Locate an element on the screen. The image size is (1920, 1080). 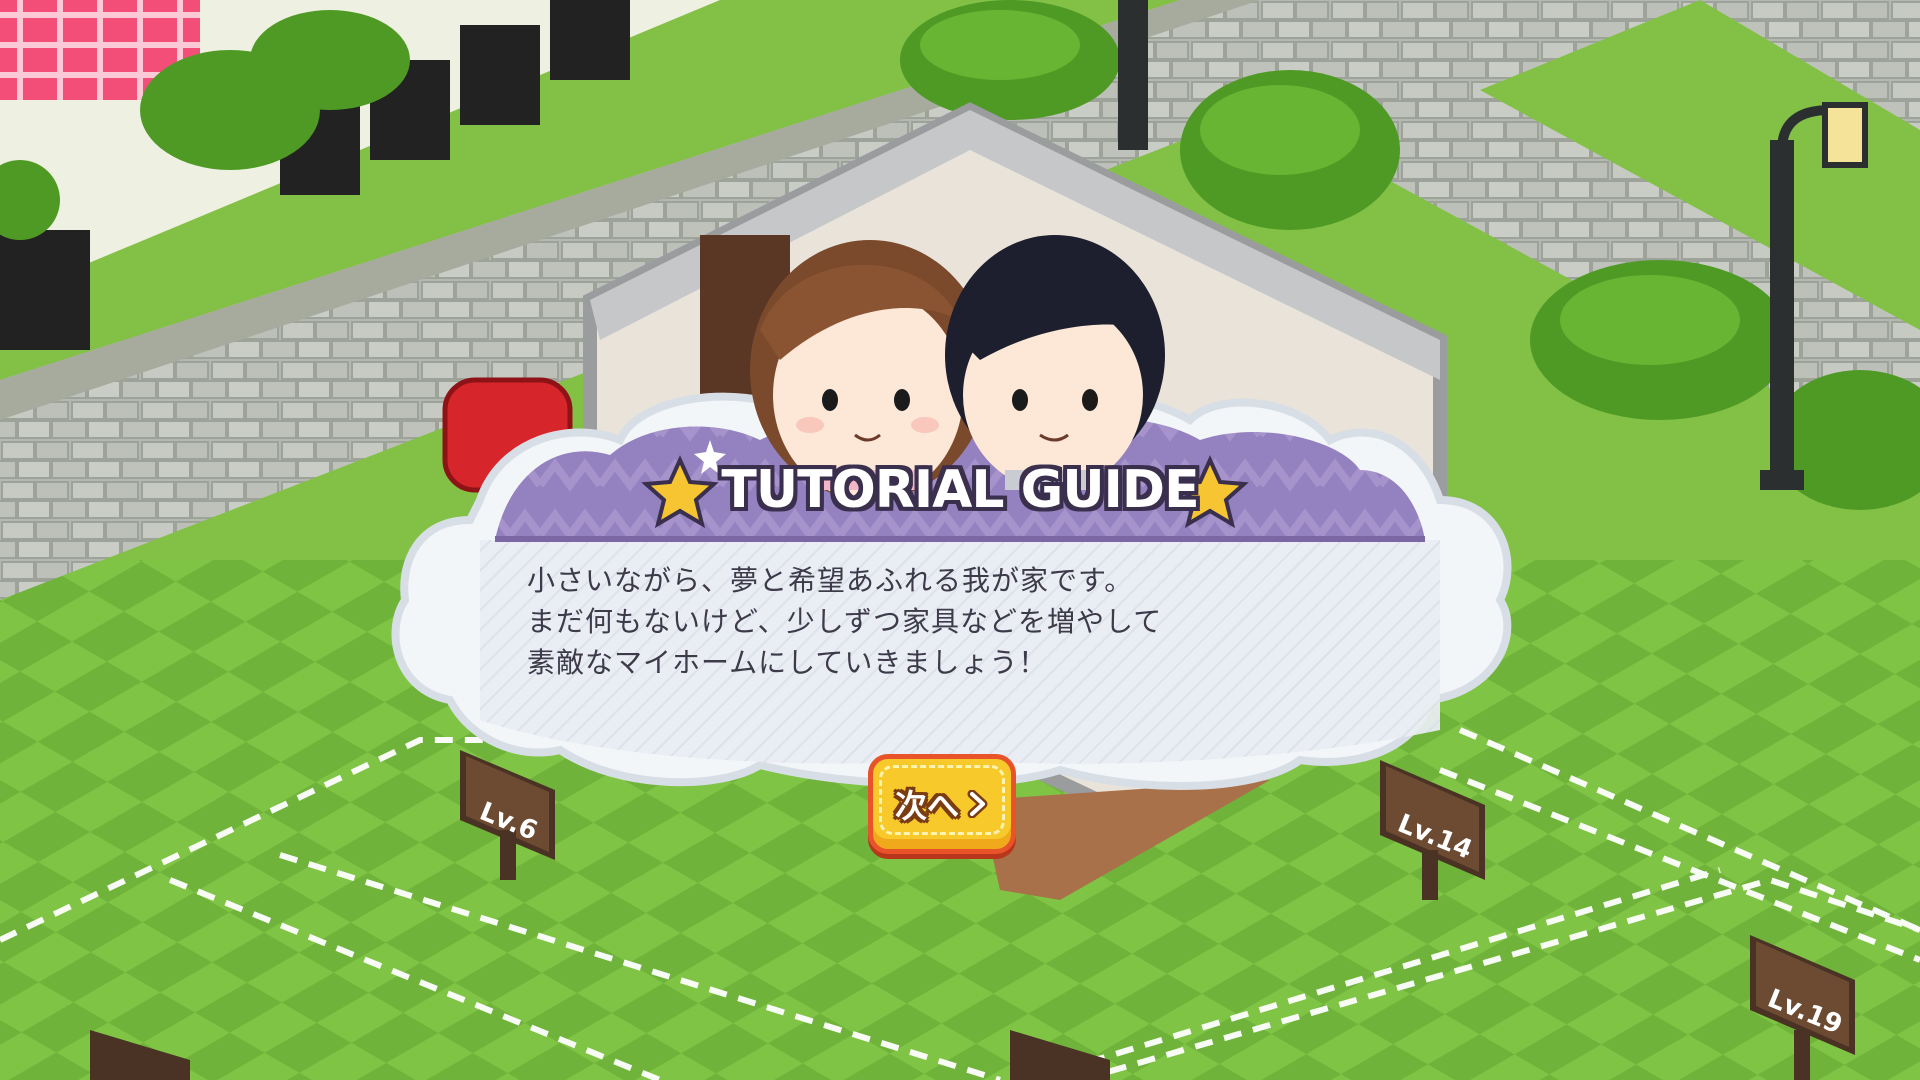
tutorial-message-line: 小さいながら、夢と希望あふれる我が家です。 is located at coordinates (830, 580).